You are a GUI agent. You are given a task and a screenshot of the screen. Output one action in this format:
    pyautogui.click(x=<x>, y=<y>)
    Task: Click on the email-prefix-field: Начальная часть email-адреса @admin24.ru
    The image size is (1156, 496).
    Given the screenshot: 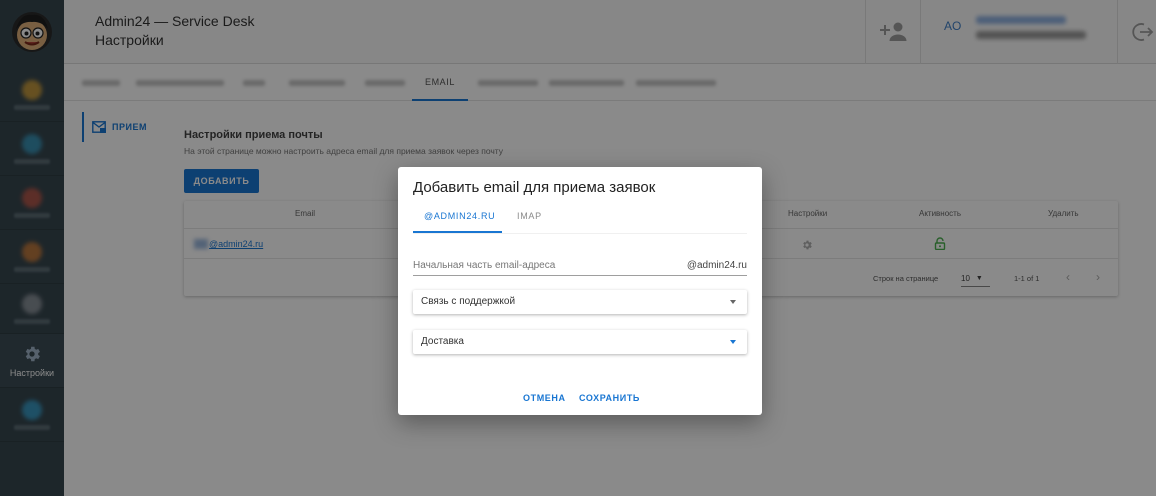 What is the action you would take?
    pyautogui.click(x=580, y=267)
    